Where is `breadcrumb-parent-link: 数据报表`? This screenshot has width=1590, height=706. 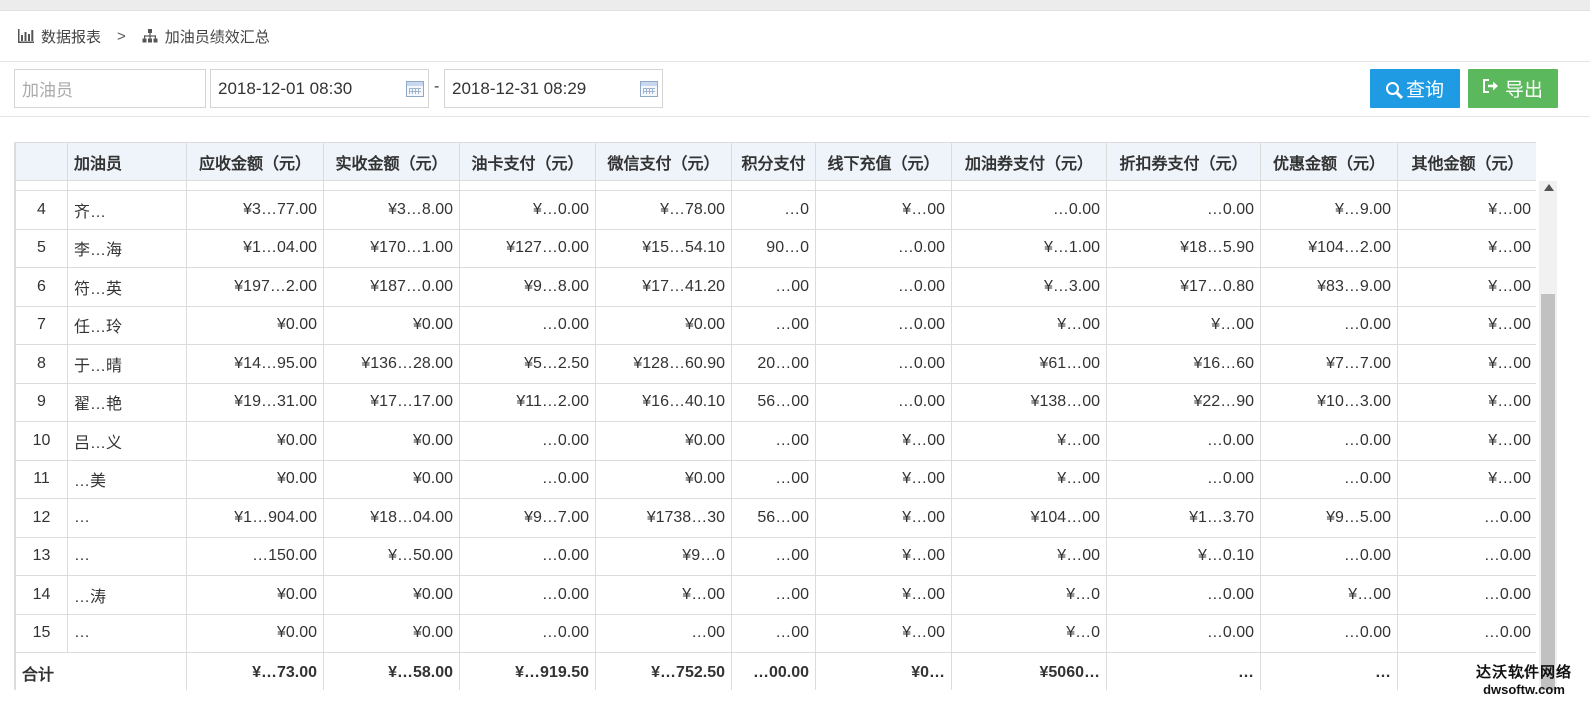 breadcrumb-parent-link: 数据报表 is located at coordinates (71, 36).